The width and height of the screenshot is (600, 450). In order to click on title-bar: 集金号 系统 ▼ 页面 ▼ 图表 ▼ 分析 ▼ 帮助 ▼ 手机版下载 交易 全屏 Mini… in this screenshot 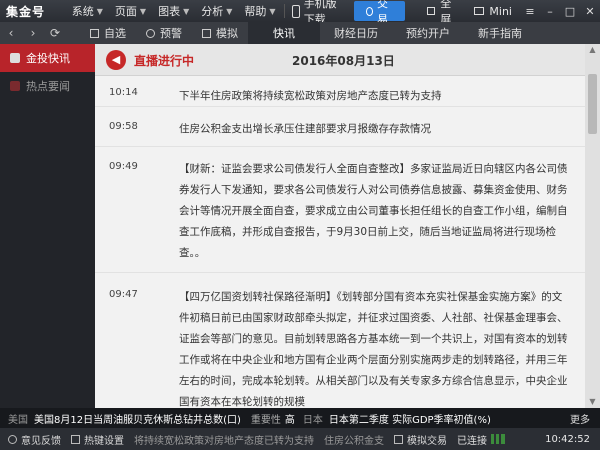, I will do `click(300, 13)`.